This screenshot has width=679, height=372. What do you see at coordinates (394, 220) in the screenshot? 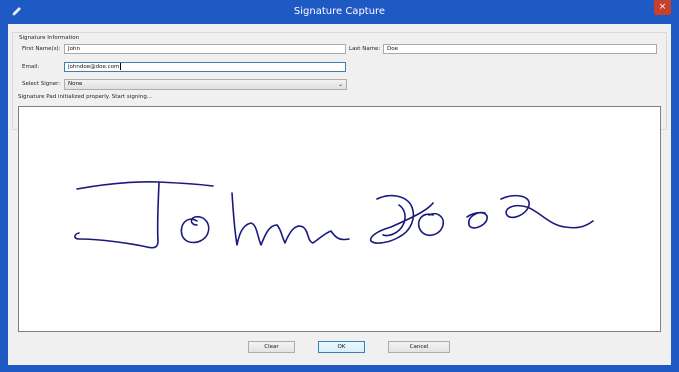
I see `stroke-d-inner` at bounding box center [394, 220].